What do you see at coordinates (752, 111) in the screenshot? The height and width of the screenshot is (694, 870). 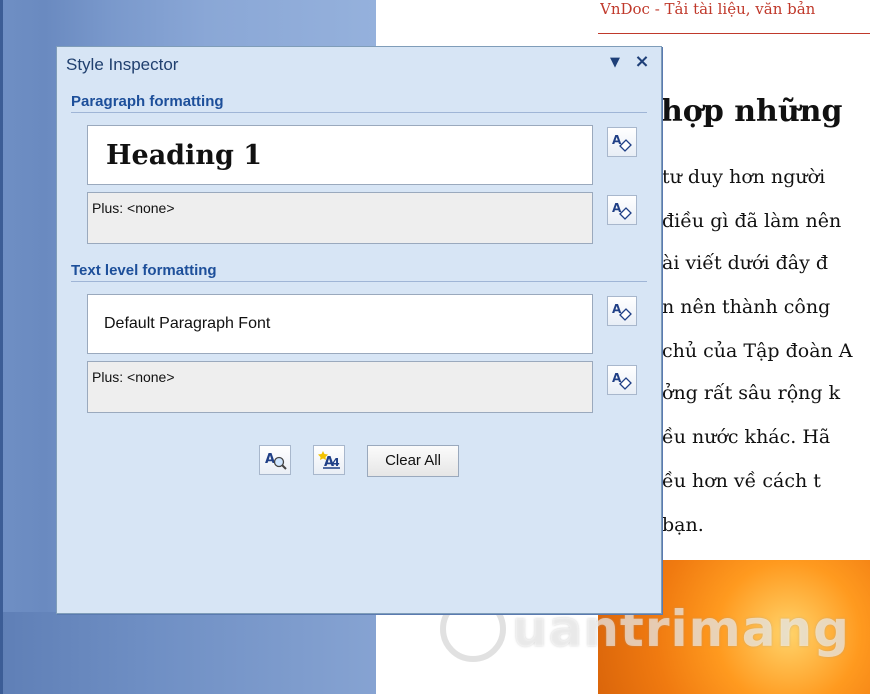 I see `document-title: hợp những` at bounding box center [752, 111].